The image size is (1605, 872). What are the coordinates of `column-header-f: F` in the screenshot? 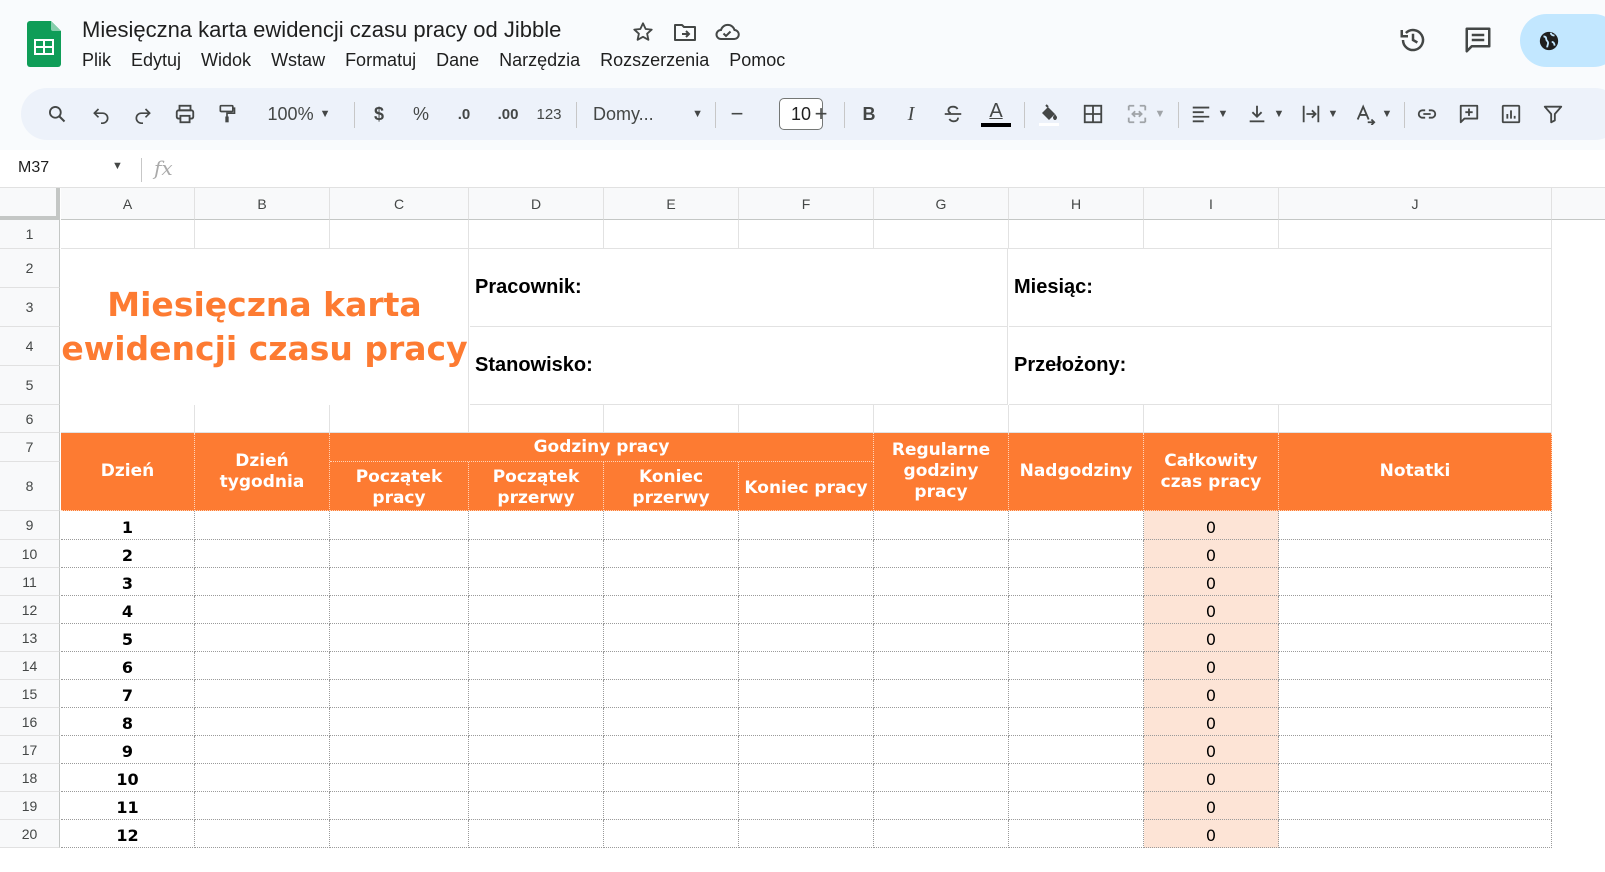 It's located at (806, 204).